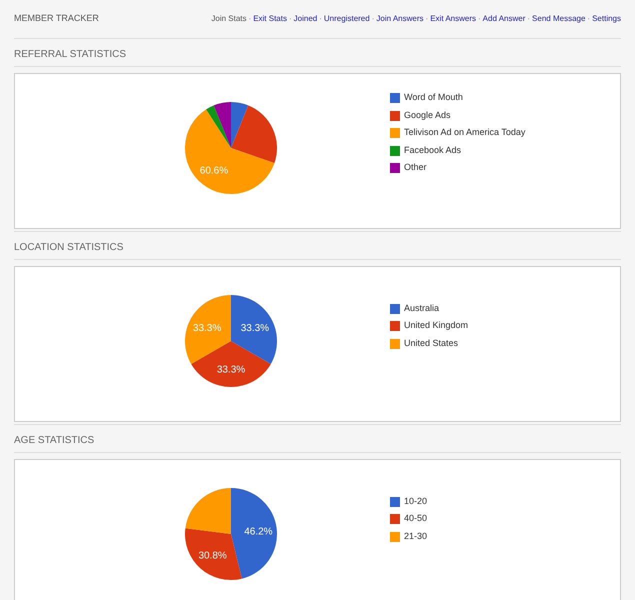  What do you see at coordinates (54, 440) in the screenshot?
I see `section-title: AGE STATISTICS` at bounding box center [54, 440].